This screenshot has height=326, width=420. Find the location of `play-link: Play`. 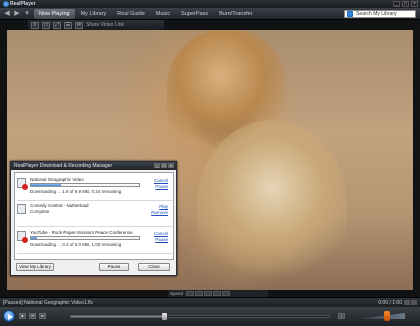

play-link: Play is located at coordinates (163, 206).